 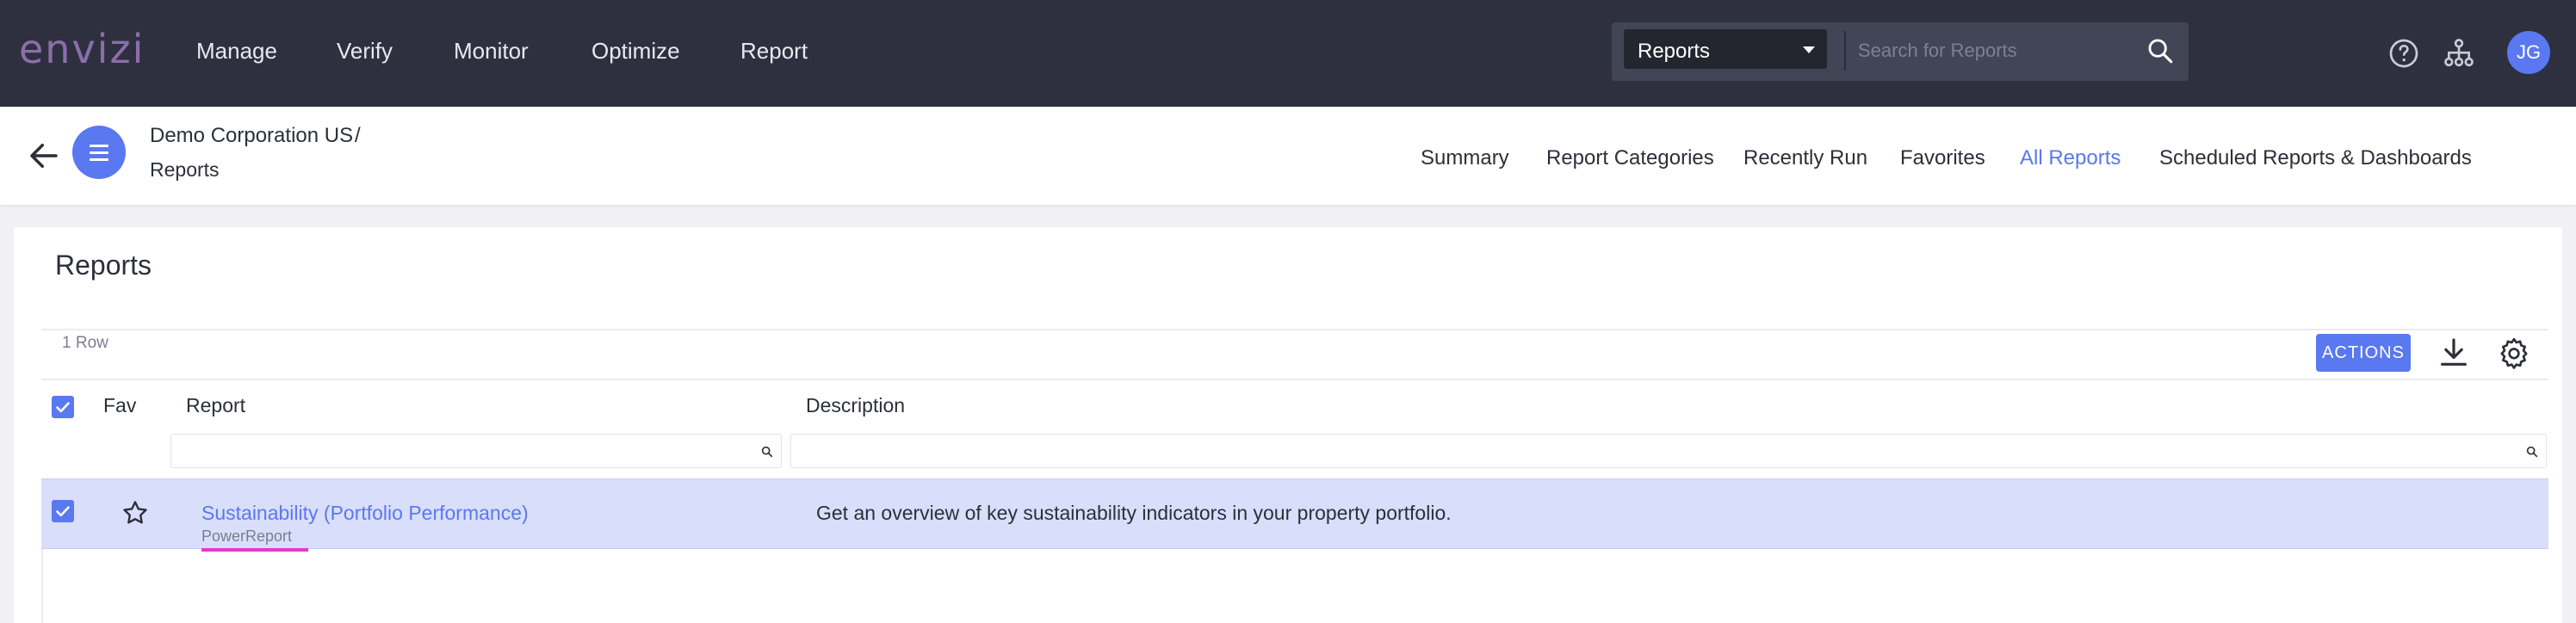 I want to click on nav-verify: Verify, so click(x=365, y=51).